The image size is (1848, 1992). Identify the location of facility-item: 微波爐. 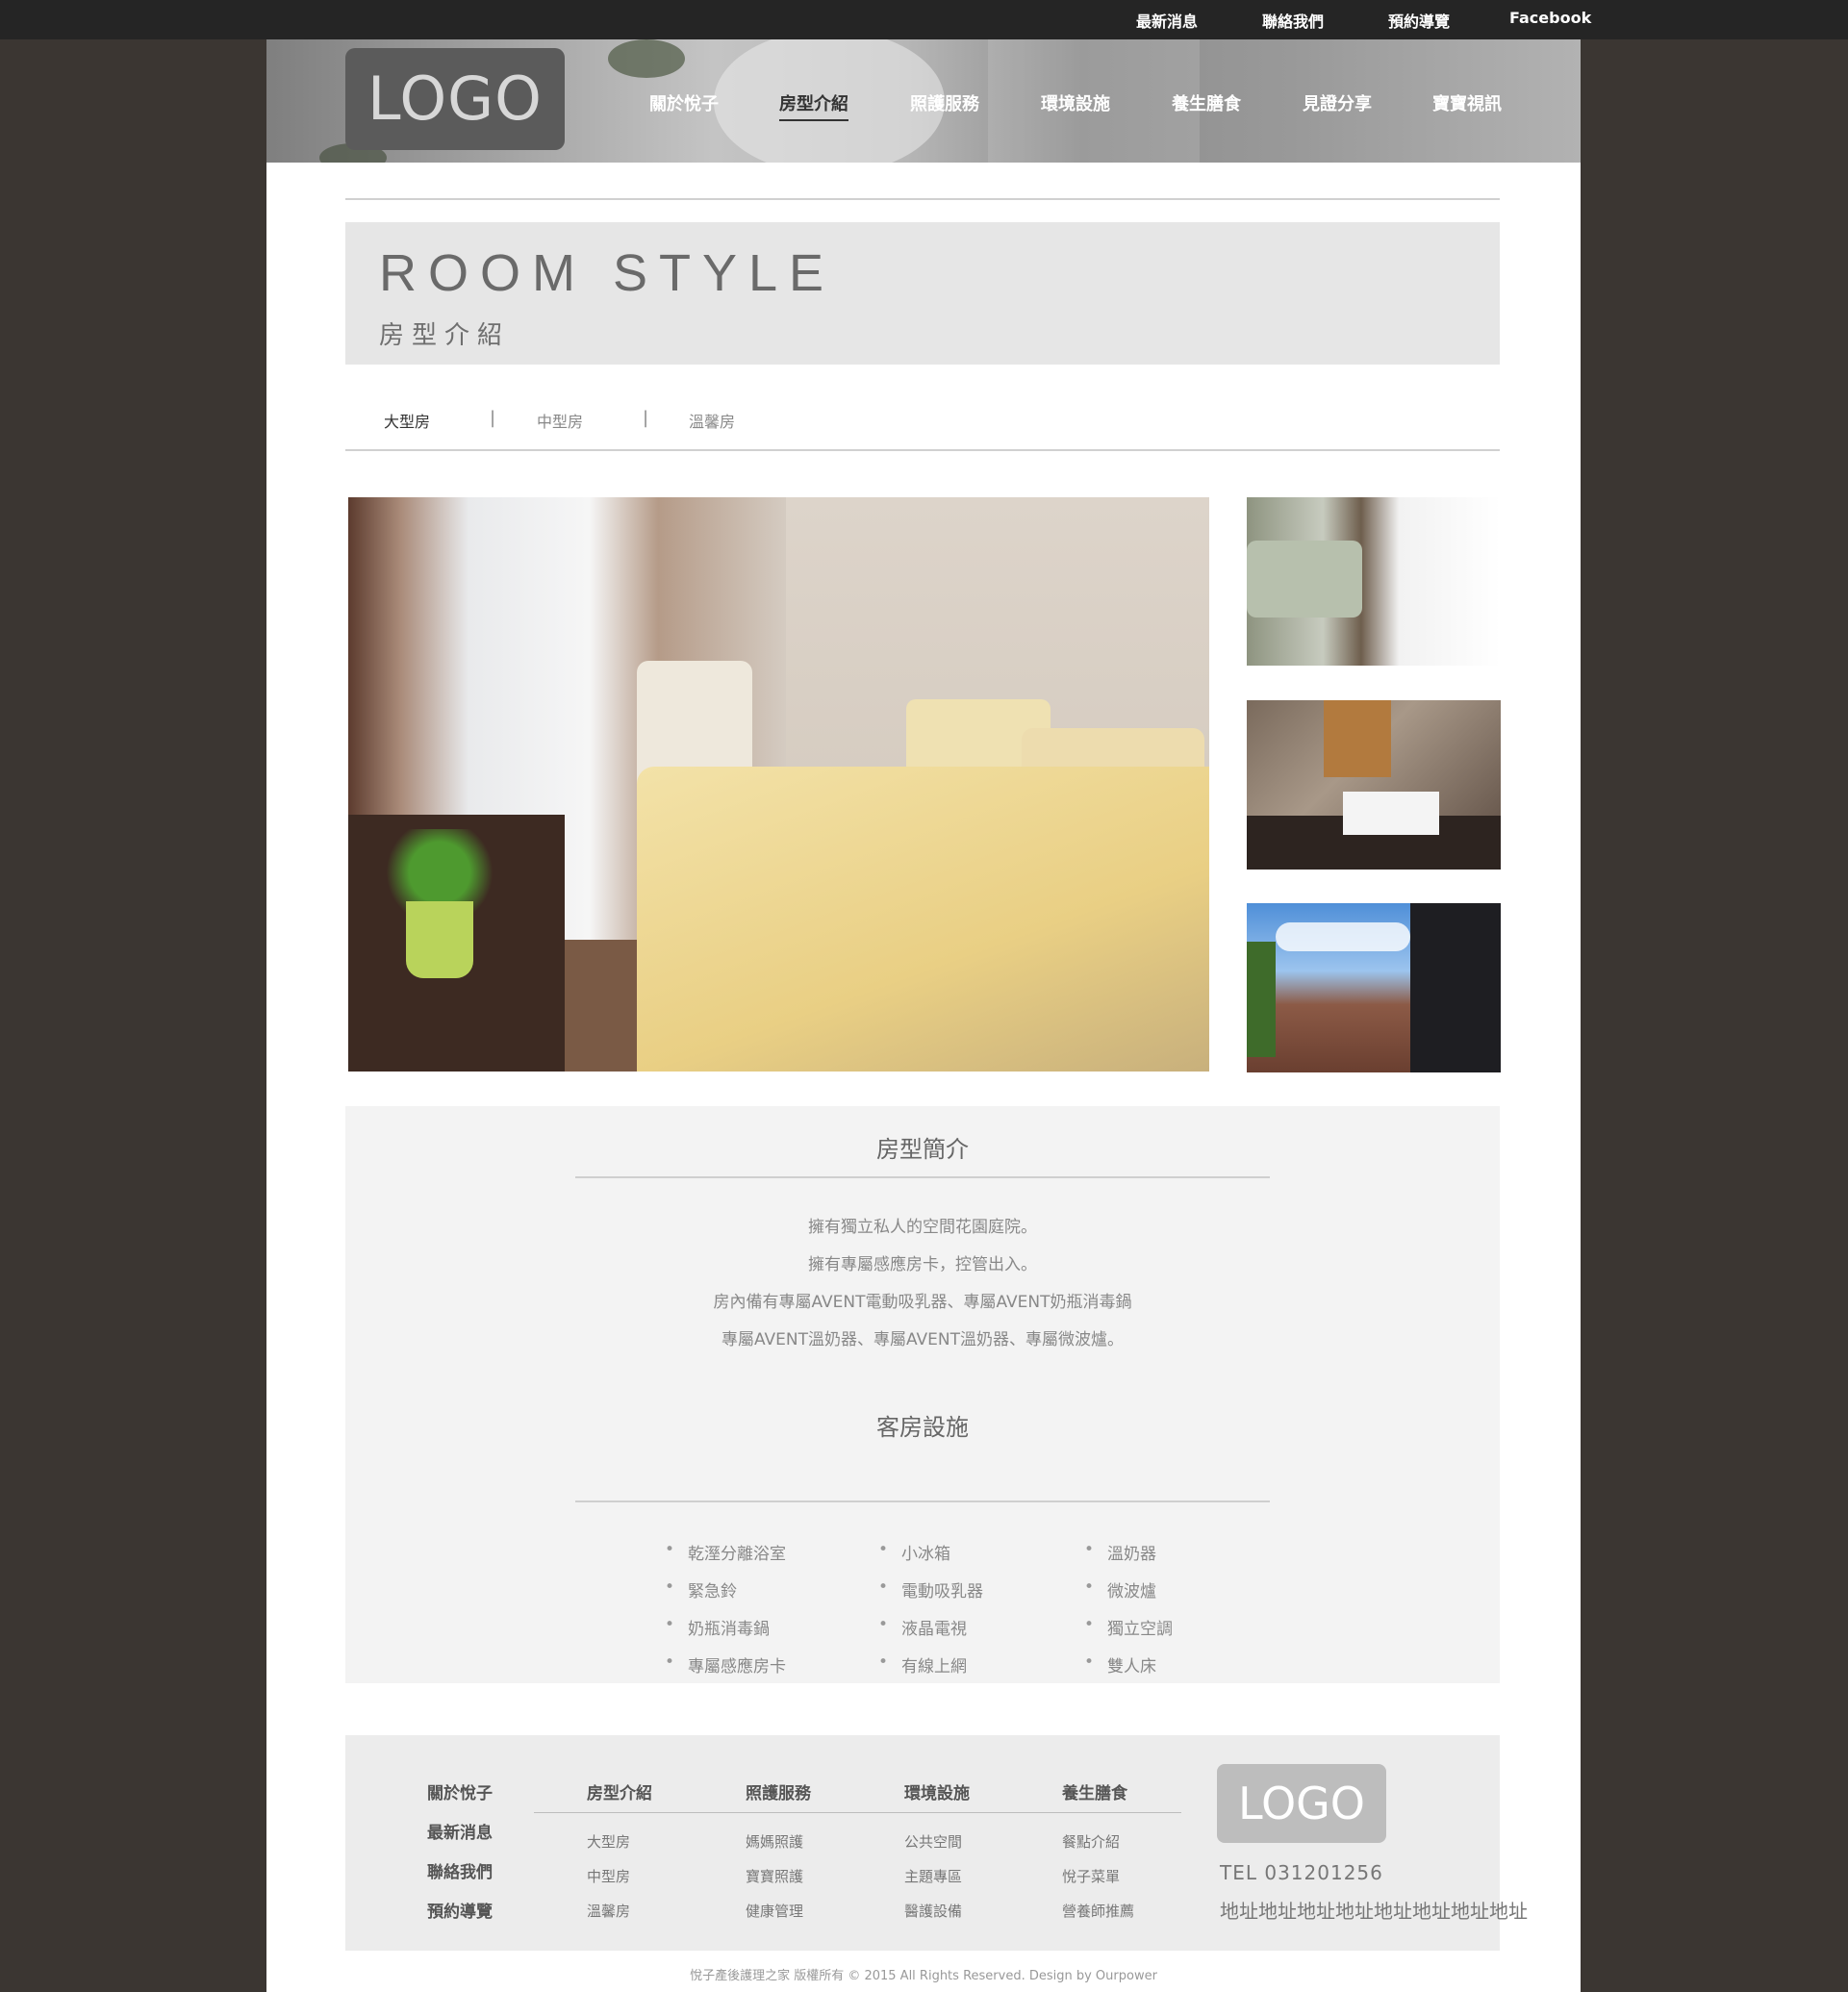
(1120, 1589).